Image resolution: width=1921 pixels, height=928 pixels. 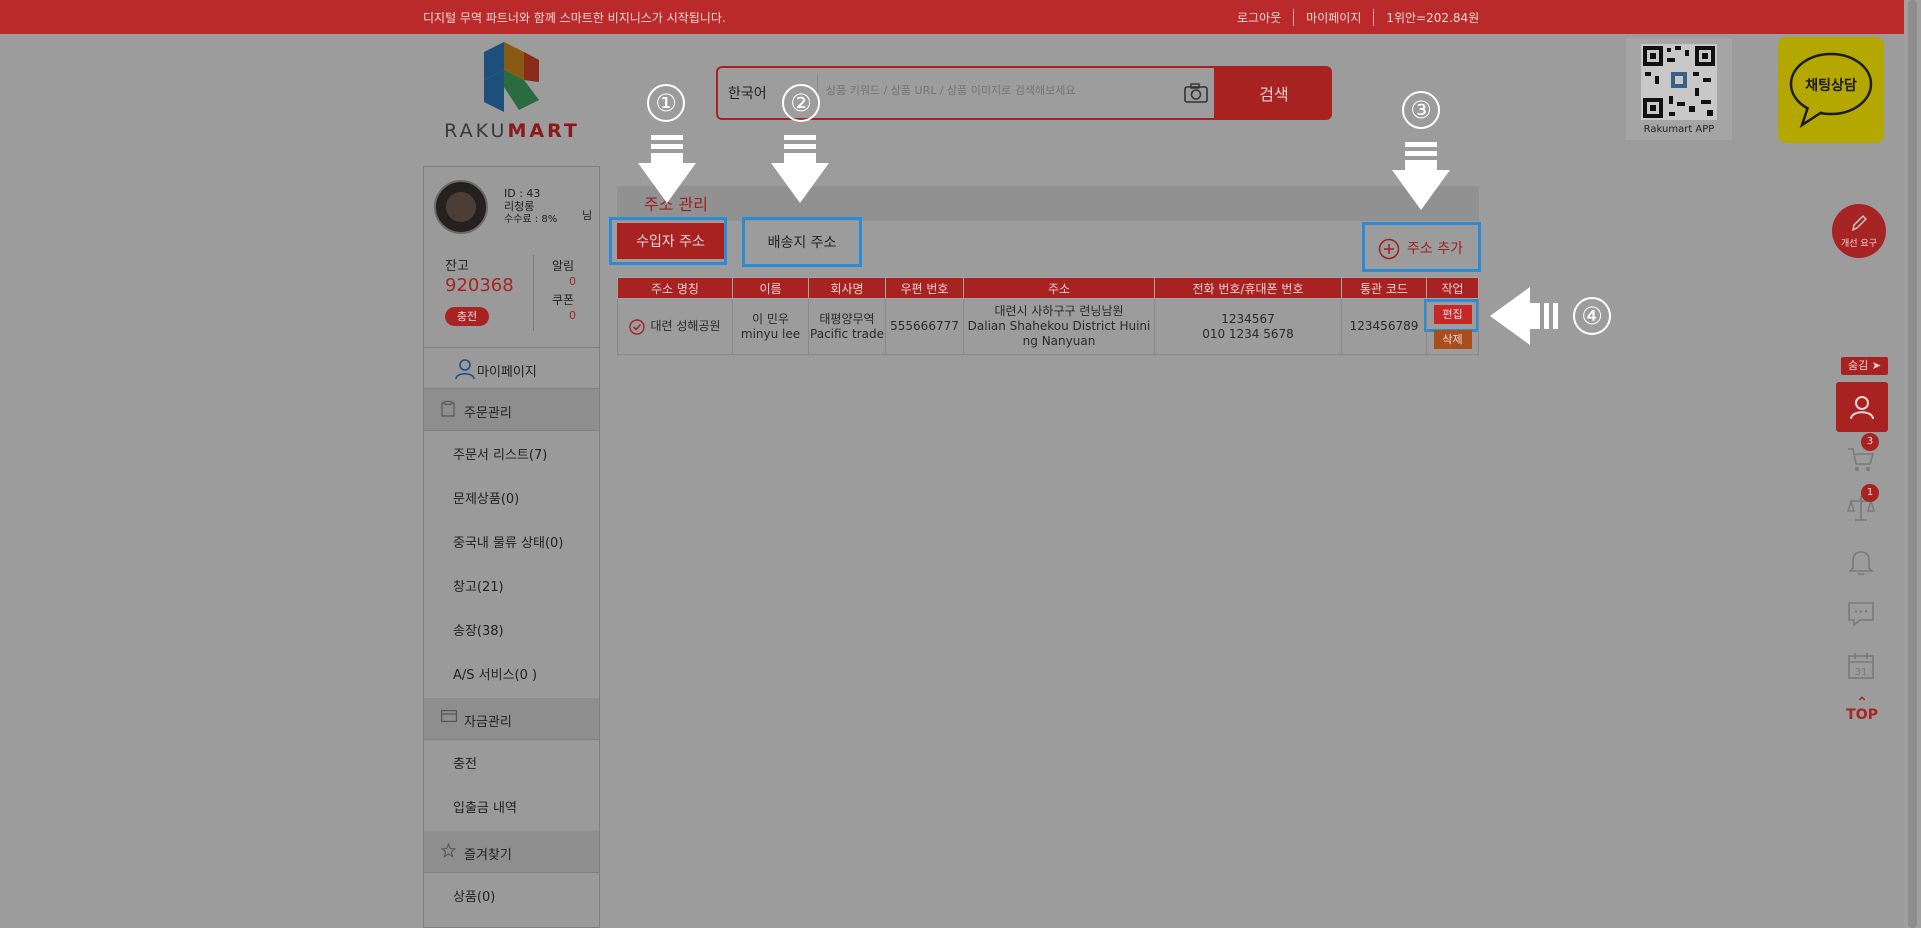 I want to click on star-icon, so click(x=448, y=850).